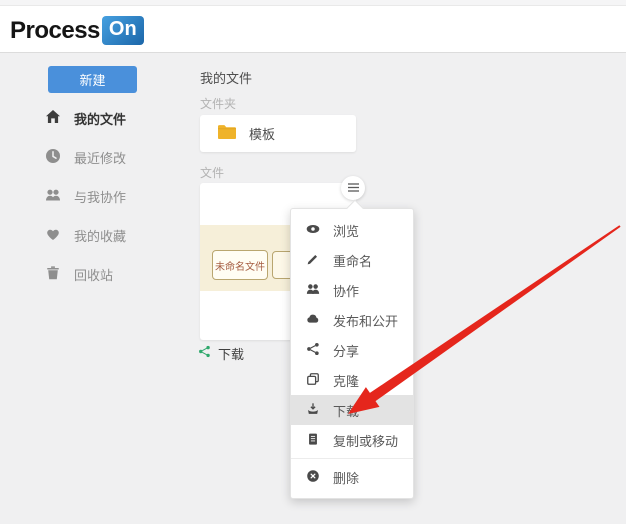  What do you see at coordinates (100, 236) in the screenshot?
I see `sidebar-item-label: 我的收藏` at bounding box center [100, 236].